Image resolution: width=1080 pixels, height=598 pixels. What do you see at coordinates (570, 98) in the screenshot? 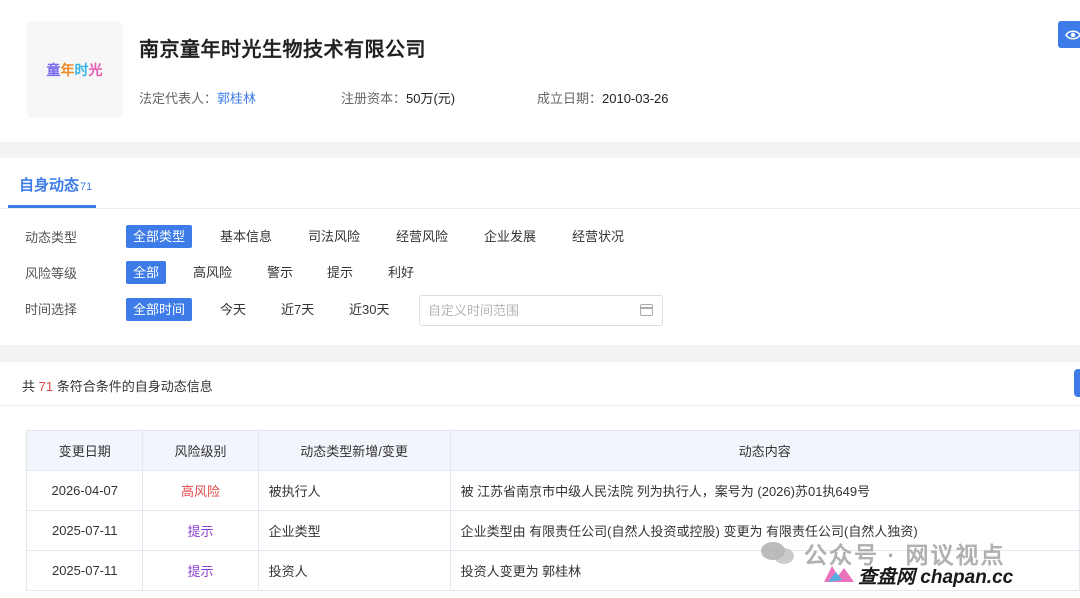
I see `founded-label: 成立日期：` at bounding box center [570, 98].